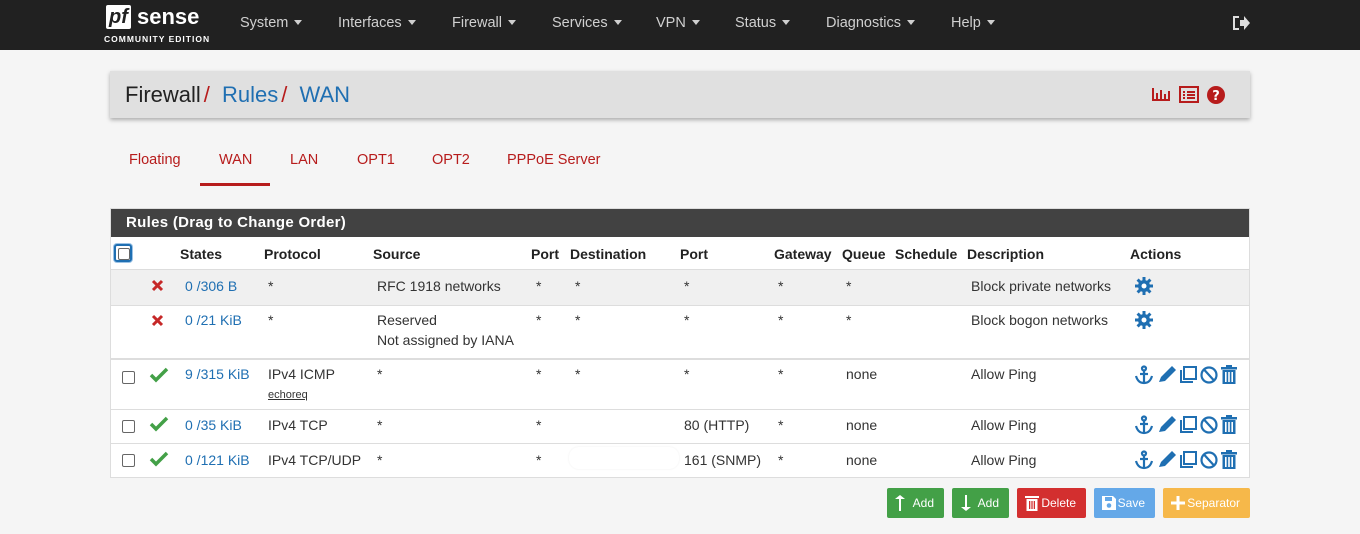  Describe the element at coordinates (717, 425) in the screenshot. I see `dest-port-cell: 80 (HTTP)` at that location.